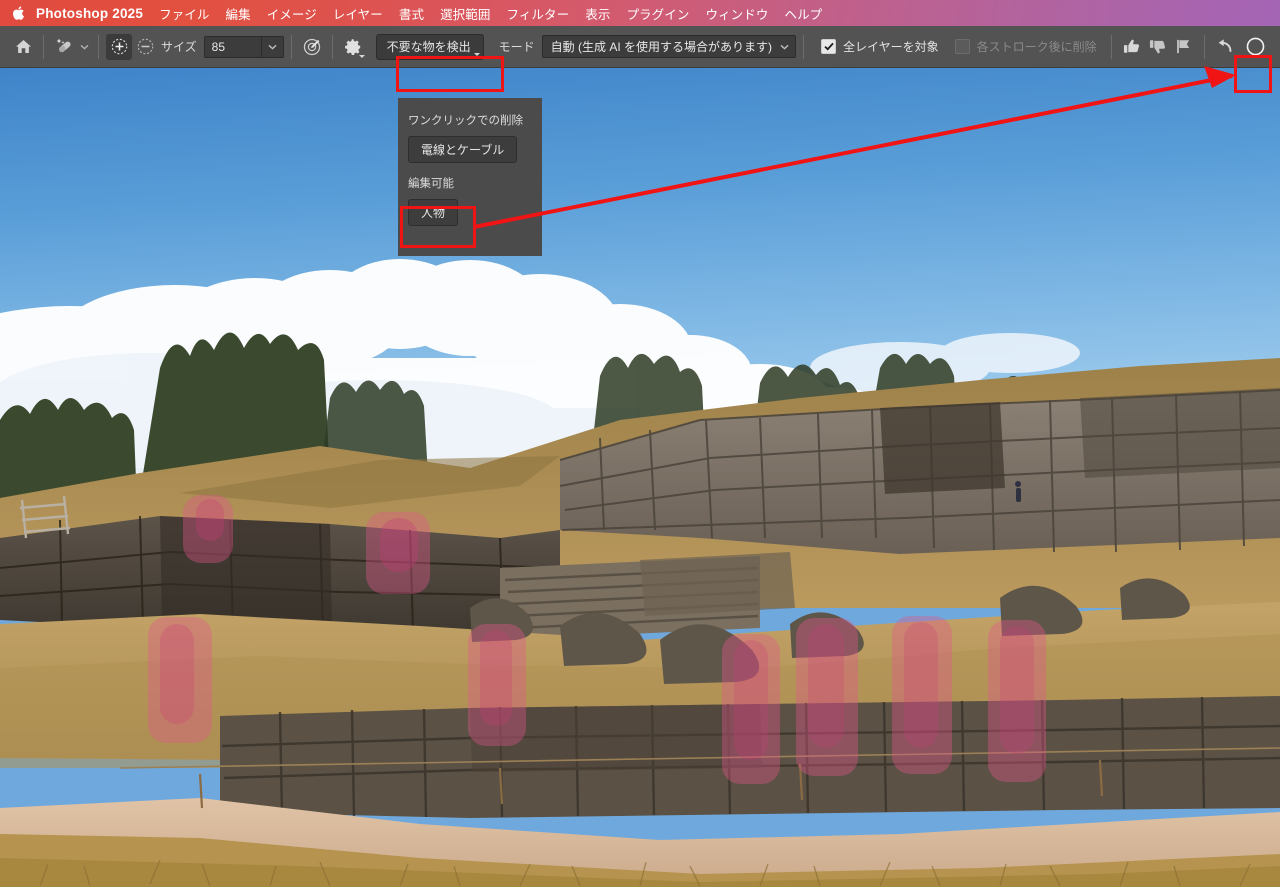  Describe the element at coordinates (179, 47) in the screenshot. I see `size-label: サイズ` at that location.